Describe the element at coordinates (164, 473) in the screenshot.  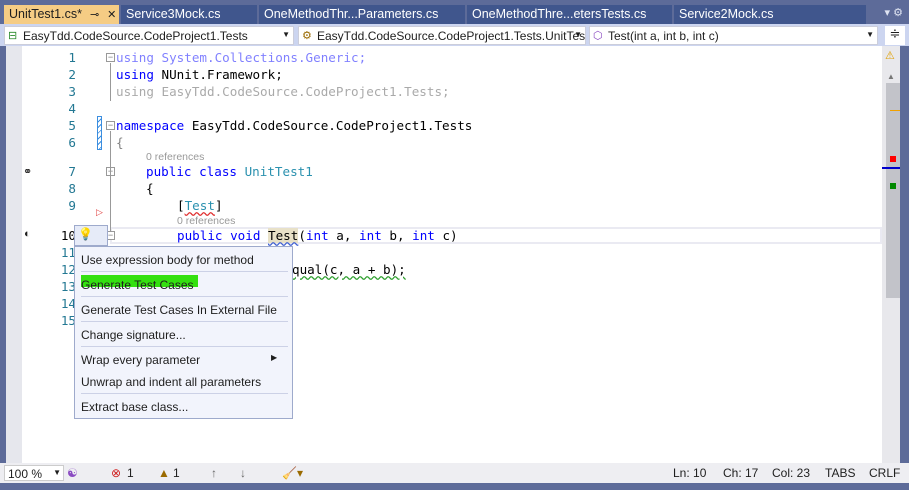
I see `warning-icon: ▲` at that location.